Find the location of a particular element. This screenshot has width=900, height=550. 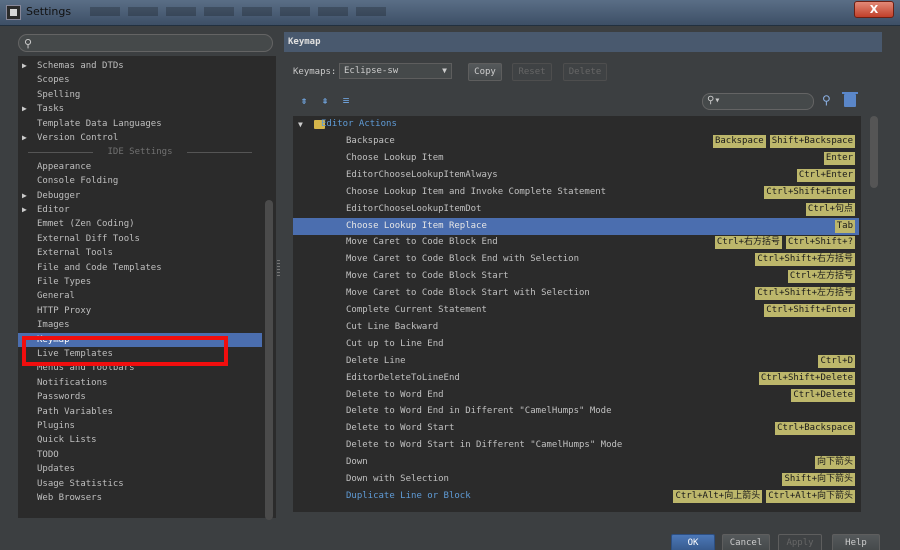

sidebar-item-label: Quick Lists is located at coordinates (67, 440).